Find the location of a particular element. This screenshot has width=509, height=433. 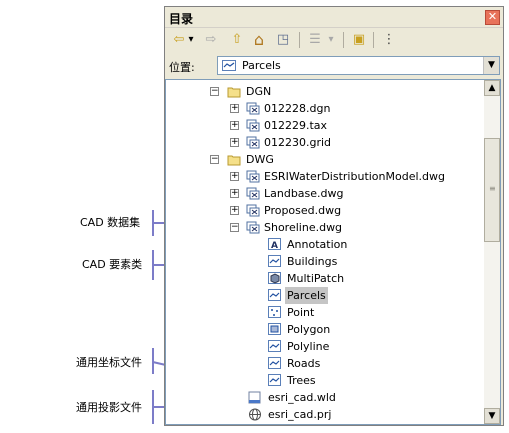

tree-item-label: Roads is located at coordinates (304, 363).